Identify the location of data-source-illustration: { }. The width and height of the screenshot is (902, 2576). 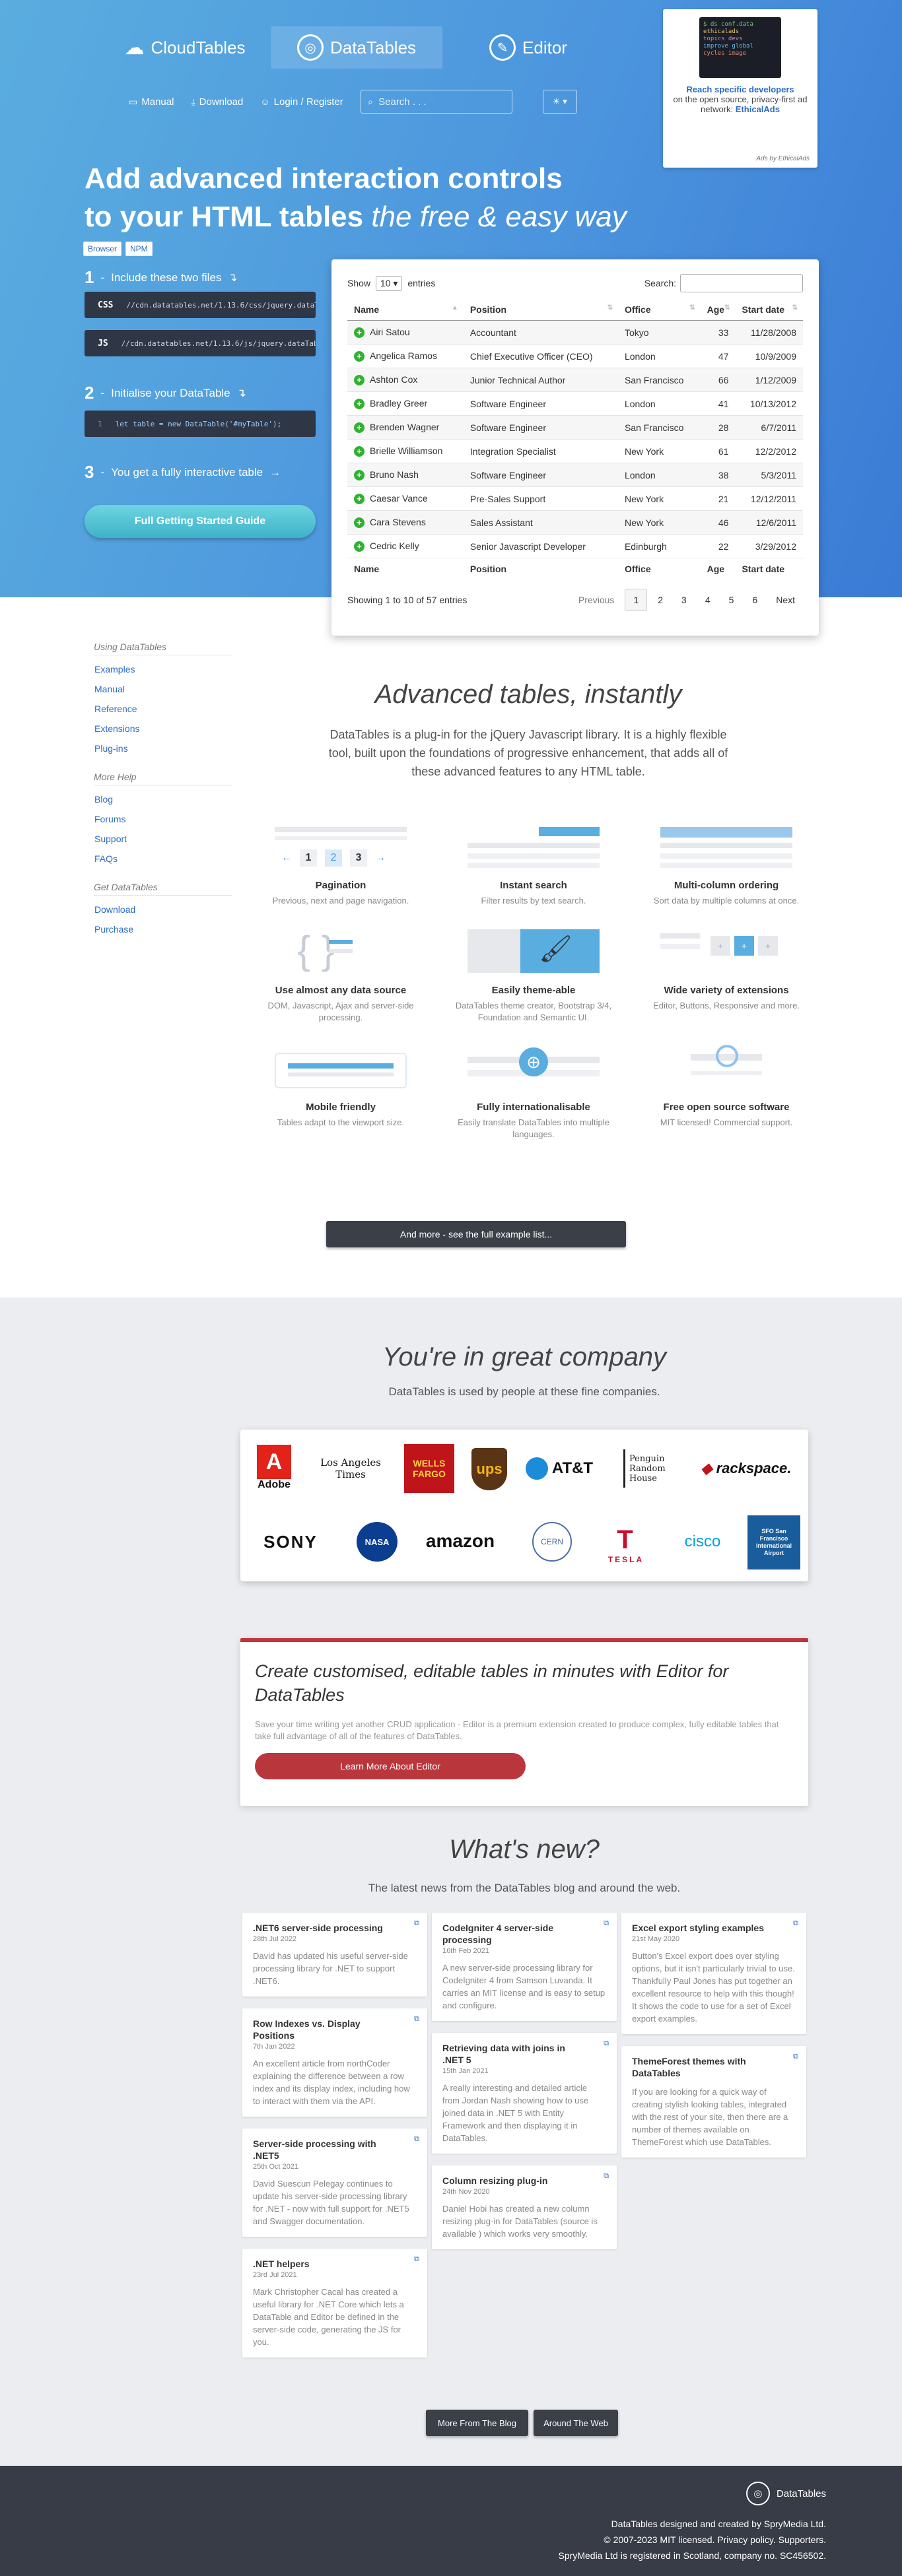
(340, 952).